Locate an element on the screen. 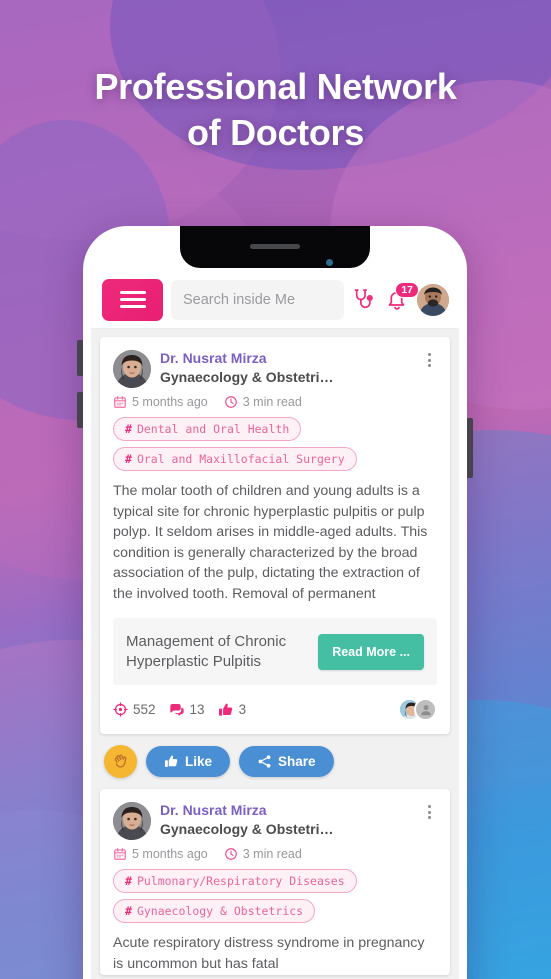 The width and height of the screenshot is (551, 979). share-button: Share is located at coordinates (286, 762).